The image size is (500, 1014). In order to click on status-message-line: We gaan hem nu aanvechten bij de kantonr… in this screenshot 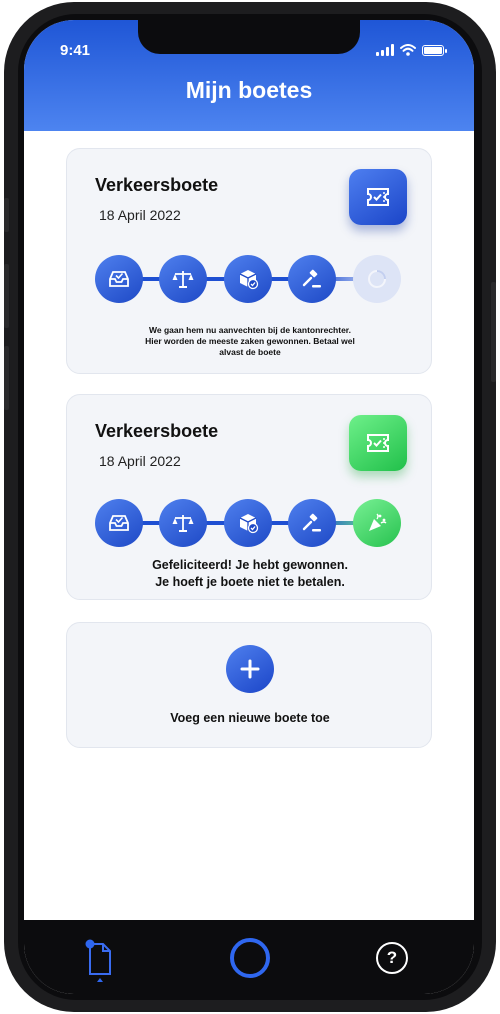, I will do `click(249, 330)`.